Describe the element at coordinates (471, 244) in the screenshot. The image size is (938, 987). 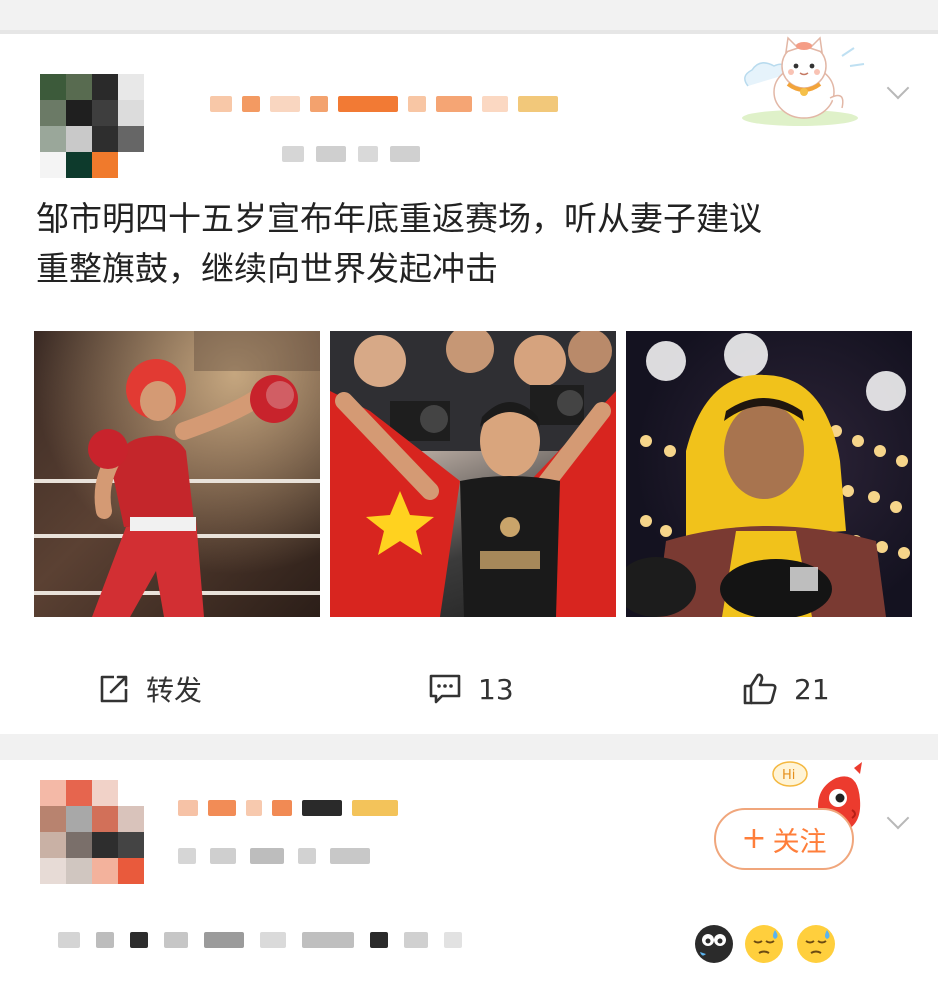
I see `post-content: 邹市明四十五岁宣布年底重返赛场，听从妻子建议 重整旗鼓，继续向世界发起冲击` at that location.